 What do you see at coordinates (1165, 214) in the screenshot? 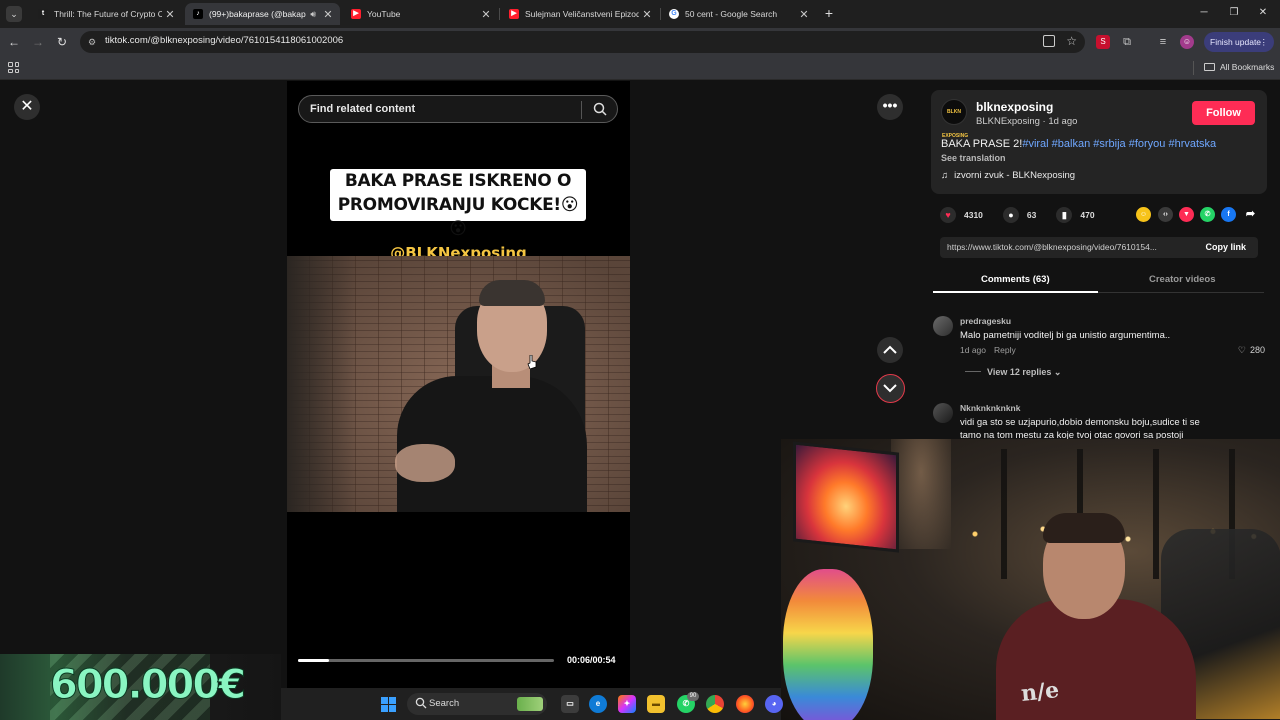
I see `embed-code-icon: ‹›` at bounding box center [1165, 214].